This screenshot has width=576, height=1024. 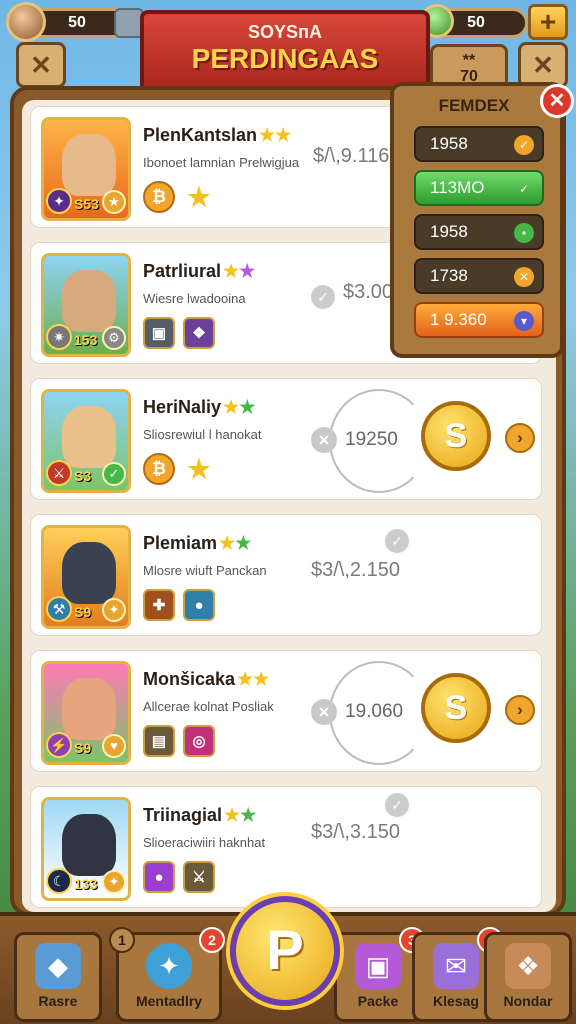 I want to click on nav-mentadlry: 1 2 ✦ Mentadlry, so click(x=167, y=974).